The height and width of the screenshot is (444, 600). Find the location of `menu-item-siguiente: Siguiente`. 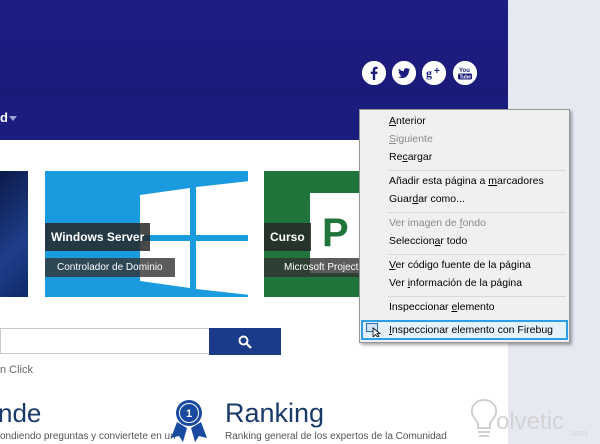

menu-item-siguiente: Siguiente is located at coordinates (411, 139).